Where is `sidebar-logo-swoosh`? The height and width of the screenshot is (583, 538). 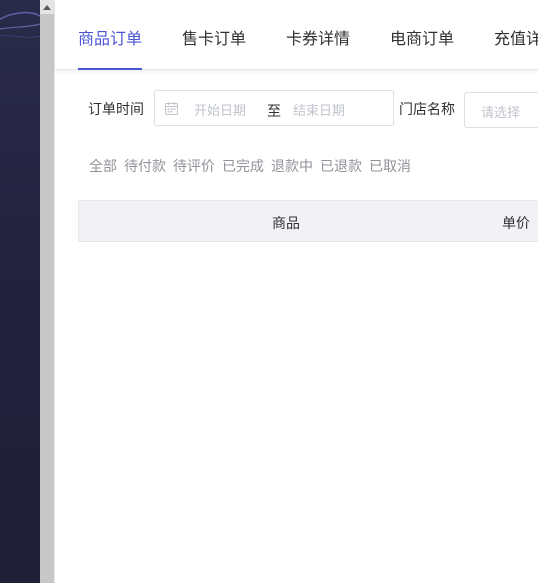
sidebar-logo-swoosh is located at coordinates (20, 24).